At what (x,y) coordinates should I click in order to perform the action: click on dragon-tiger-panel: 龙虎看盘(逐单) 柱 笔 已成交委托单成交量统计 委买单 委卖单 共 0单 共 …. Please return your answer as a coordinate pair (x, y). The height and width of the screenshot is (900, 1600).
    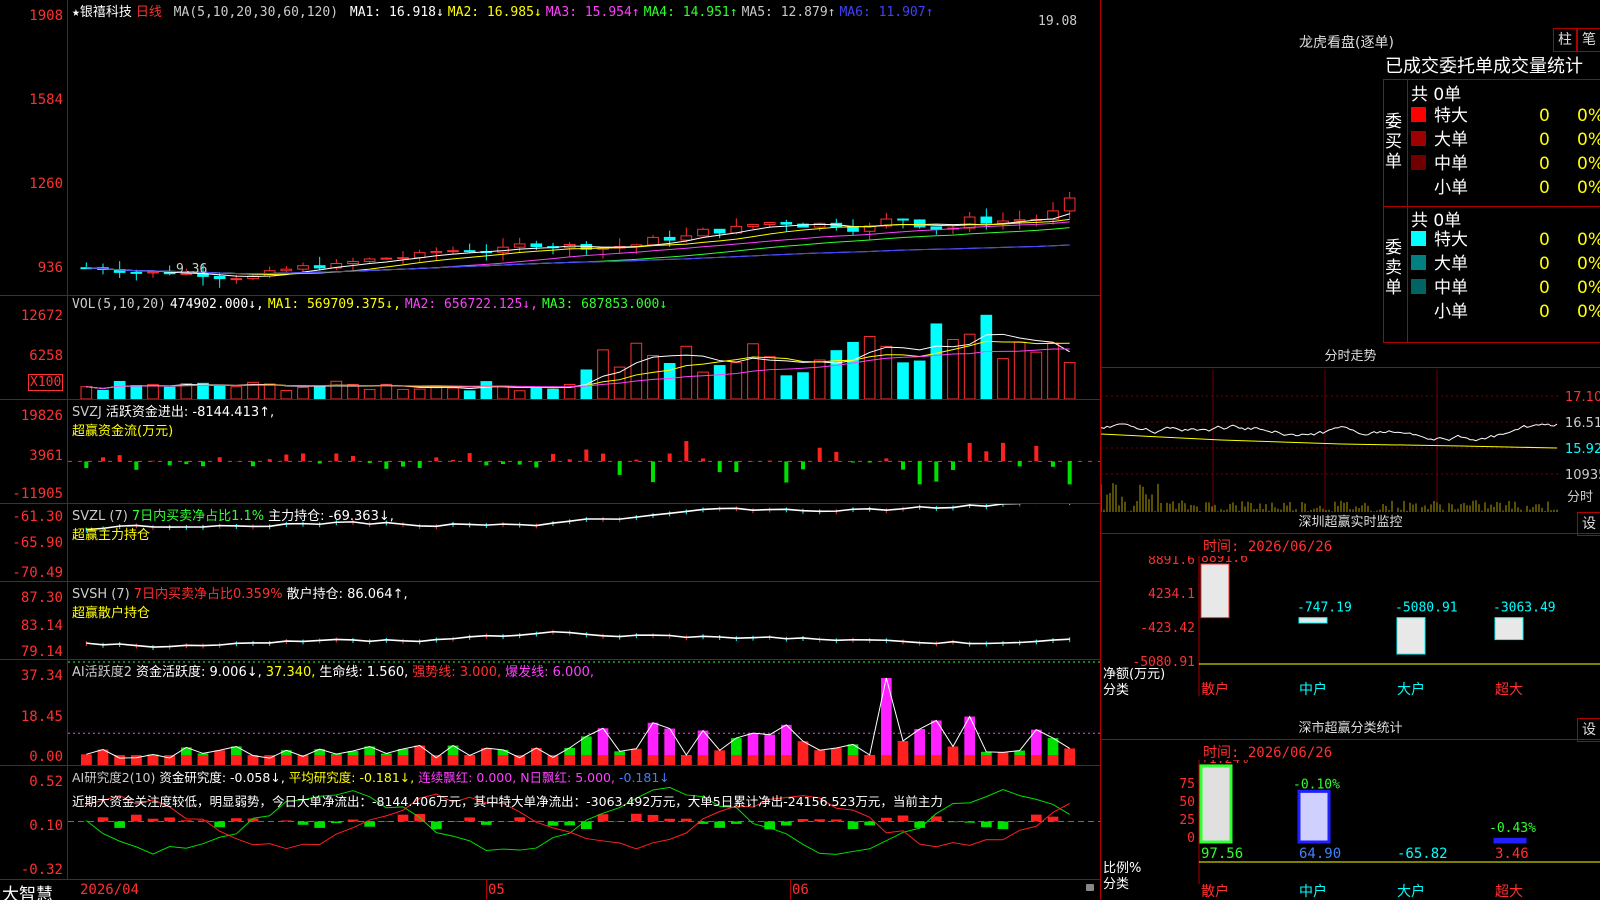
    Looking at the image, I should click on (1350, 173).